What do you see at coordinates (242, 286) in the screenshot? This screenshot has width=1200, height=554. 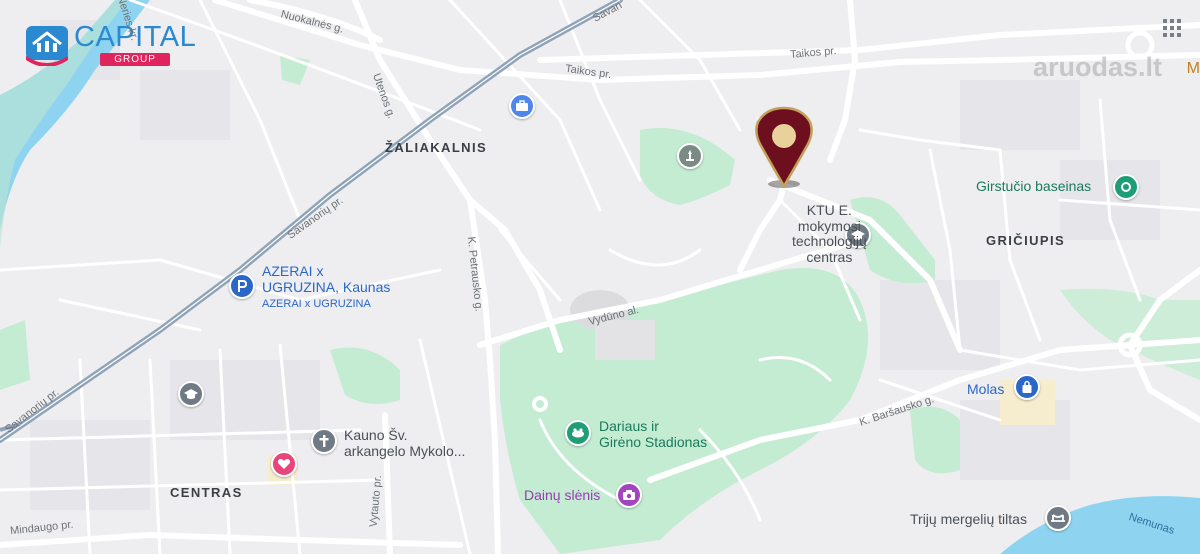 I see `parking-icon` at bounding box center [242, 286].